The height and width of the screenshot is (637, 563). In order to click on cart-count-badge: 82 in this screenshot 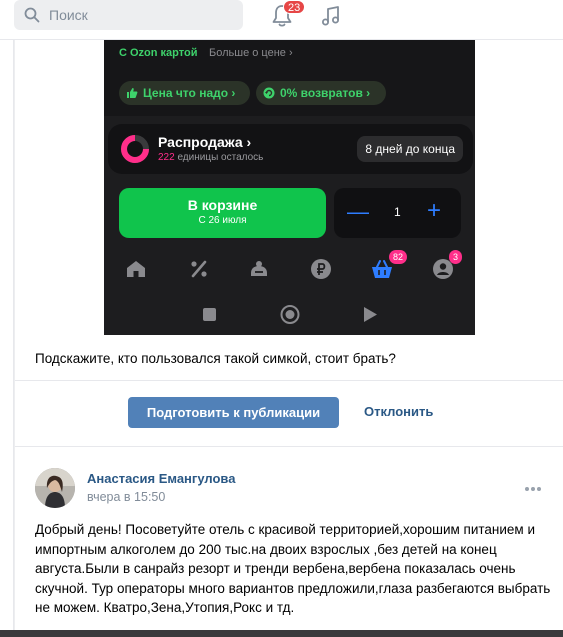, I will do `click(398, 257)`.